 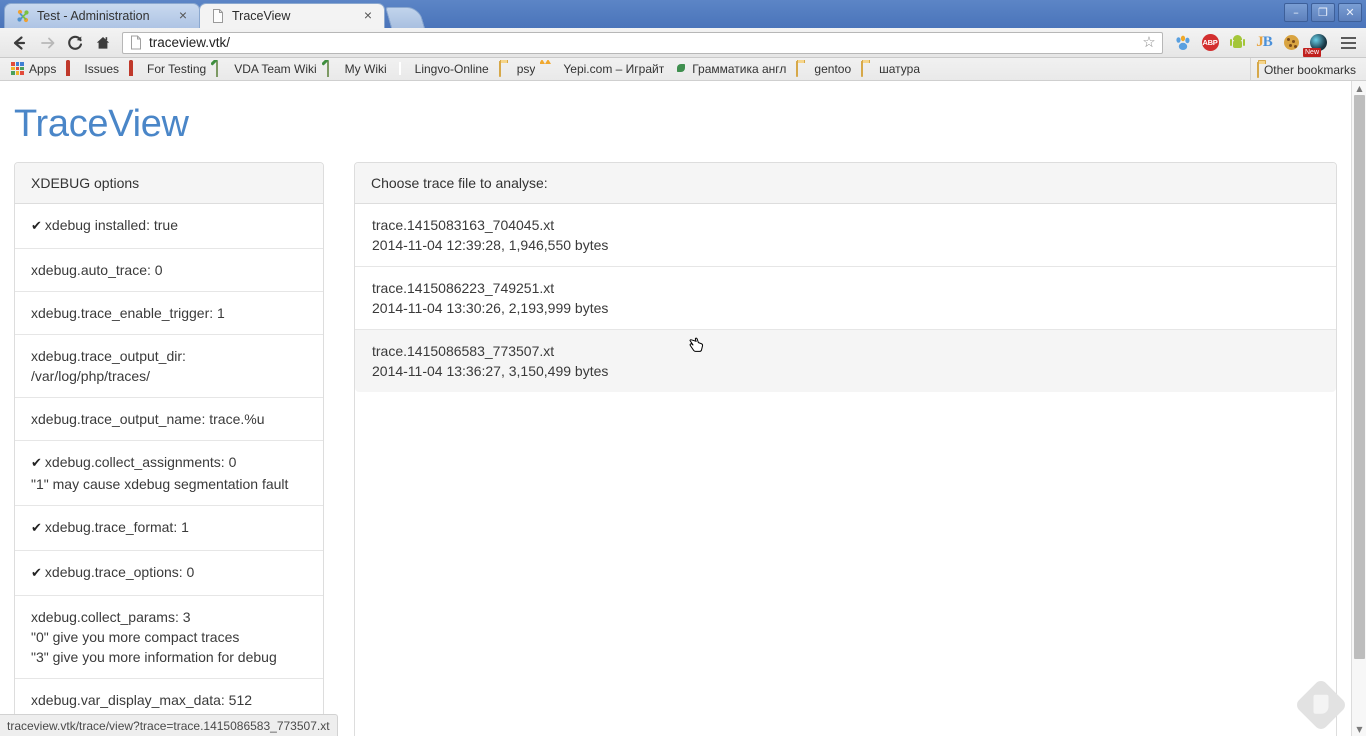 I want to click on bookmark-star-icon: ☆, so click(x=1149, y=43).